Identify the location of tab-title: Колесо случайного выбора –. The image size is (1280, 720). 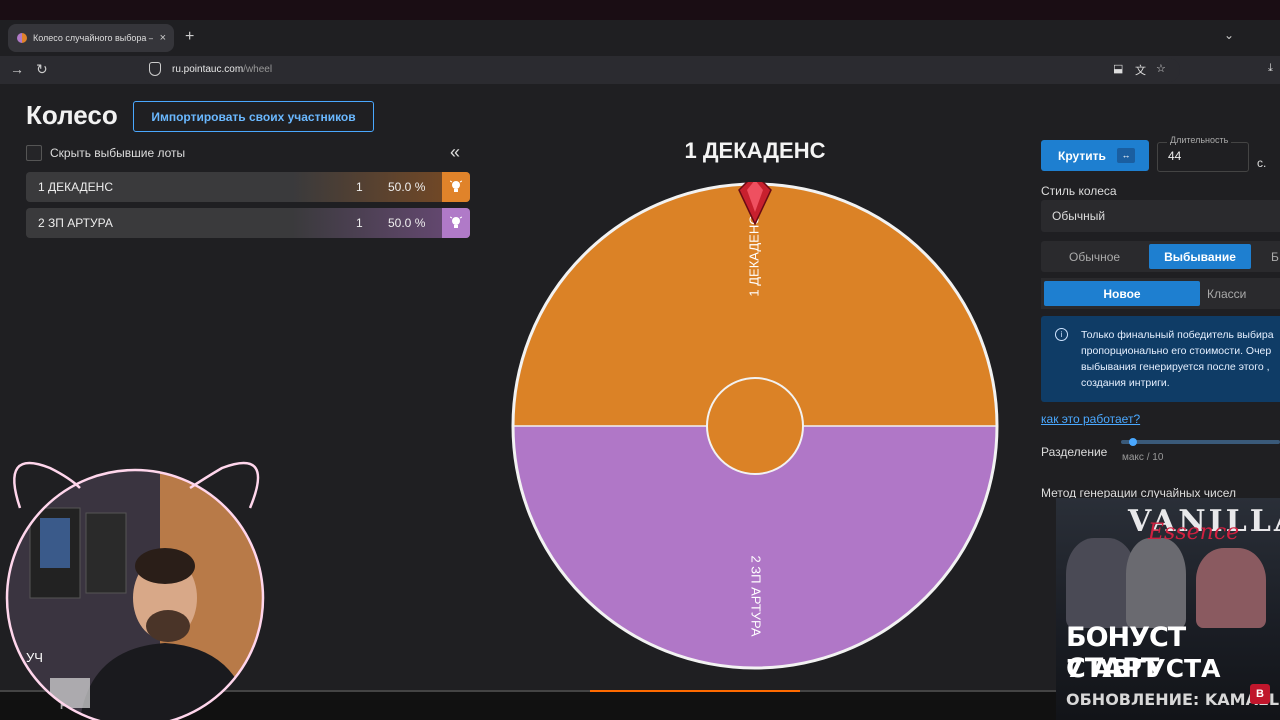
(93, 38).